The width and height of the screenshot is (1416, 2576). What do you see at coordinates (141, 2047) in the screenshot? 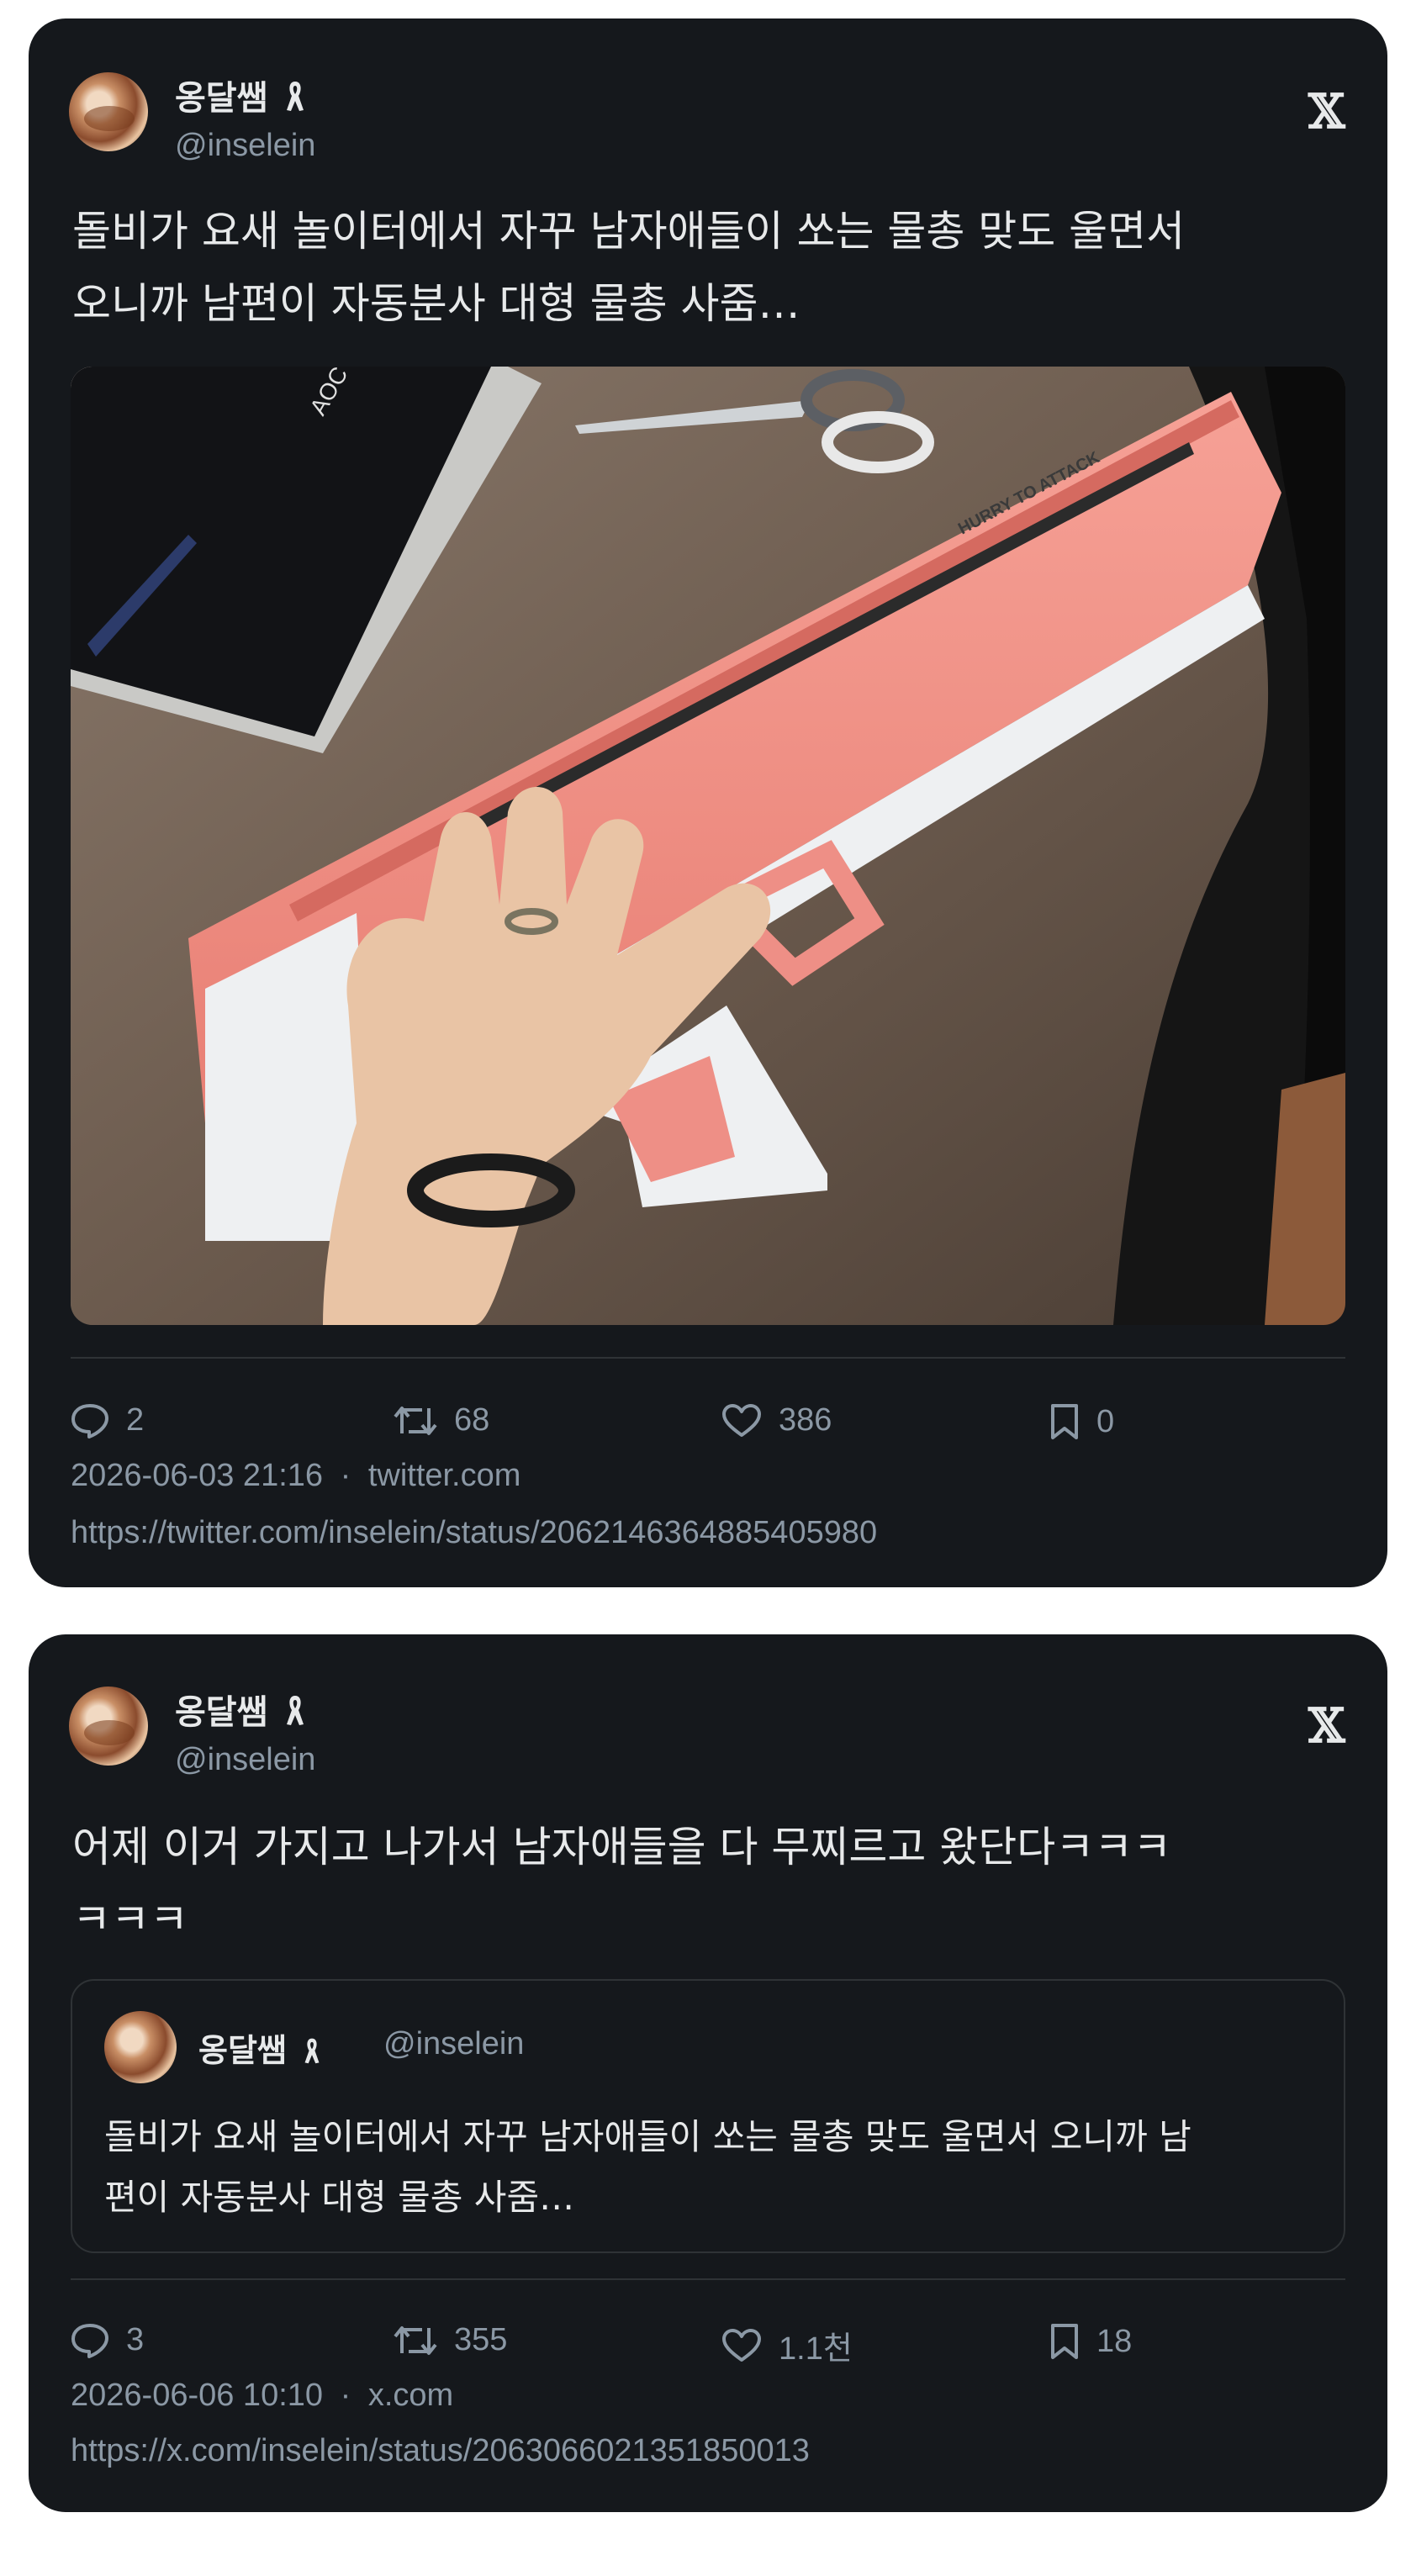
I see `quoted-avatar` at bounding box center [141, 2047].